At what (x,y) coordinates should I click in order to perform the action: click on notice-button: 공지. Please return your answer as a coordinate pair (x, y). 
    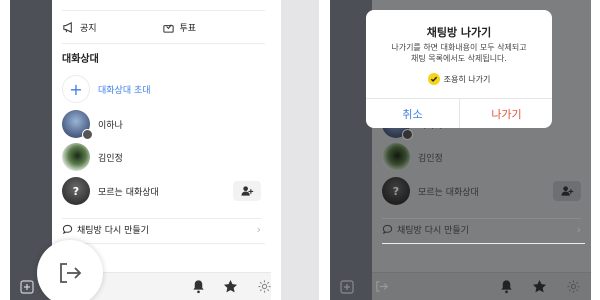
    Looking at the image, I should click on (112, 27).